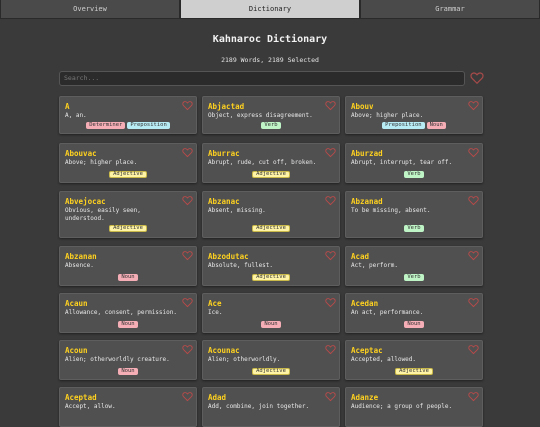  Describe the element at coordinates (402, 406) in the screenshot. I see `word-definition: Audience; a group of people.` at that location.